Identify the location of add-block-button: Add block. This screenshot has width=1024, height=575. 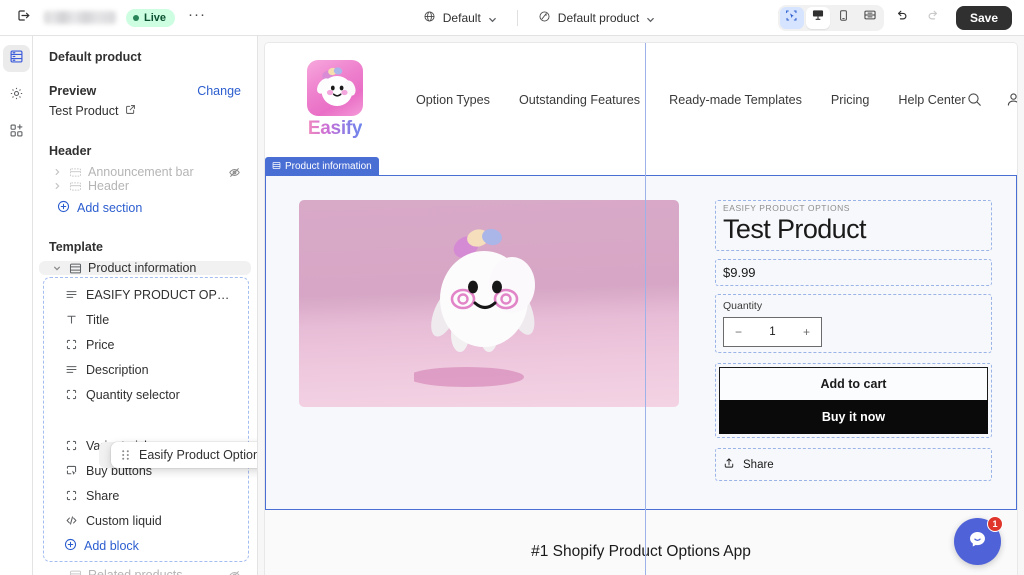
(146, 546).